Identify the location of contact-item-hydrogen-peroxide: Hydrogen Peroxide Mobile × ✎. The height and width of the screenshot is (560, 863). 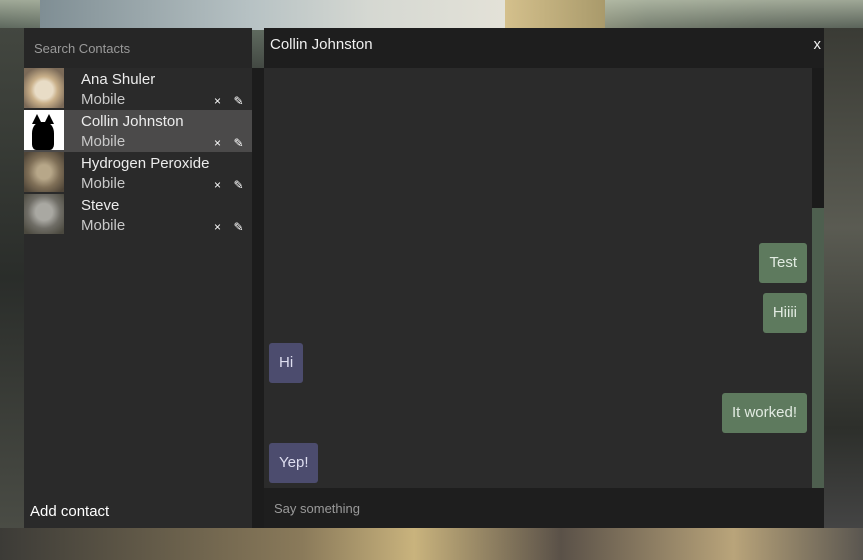
(138, 173).